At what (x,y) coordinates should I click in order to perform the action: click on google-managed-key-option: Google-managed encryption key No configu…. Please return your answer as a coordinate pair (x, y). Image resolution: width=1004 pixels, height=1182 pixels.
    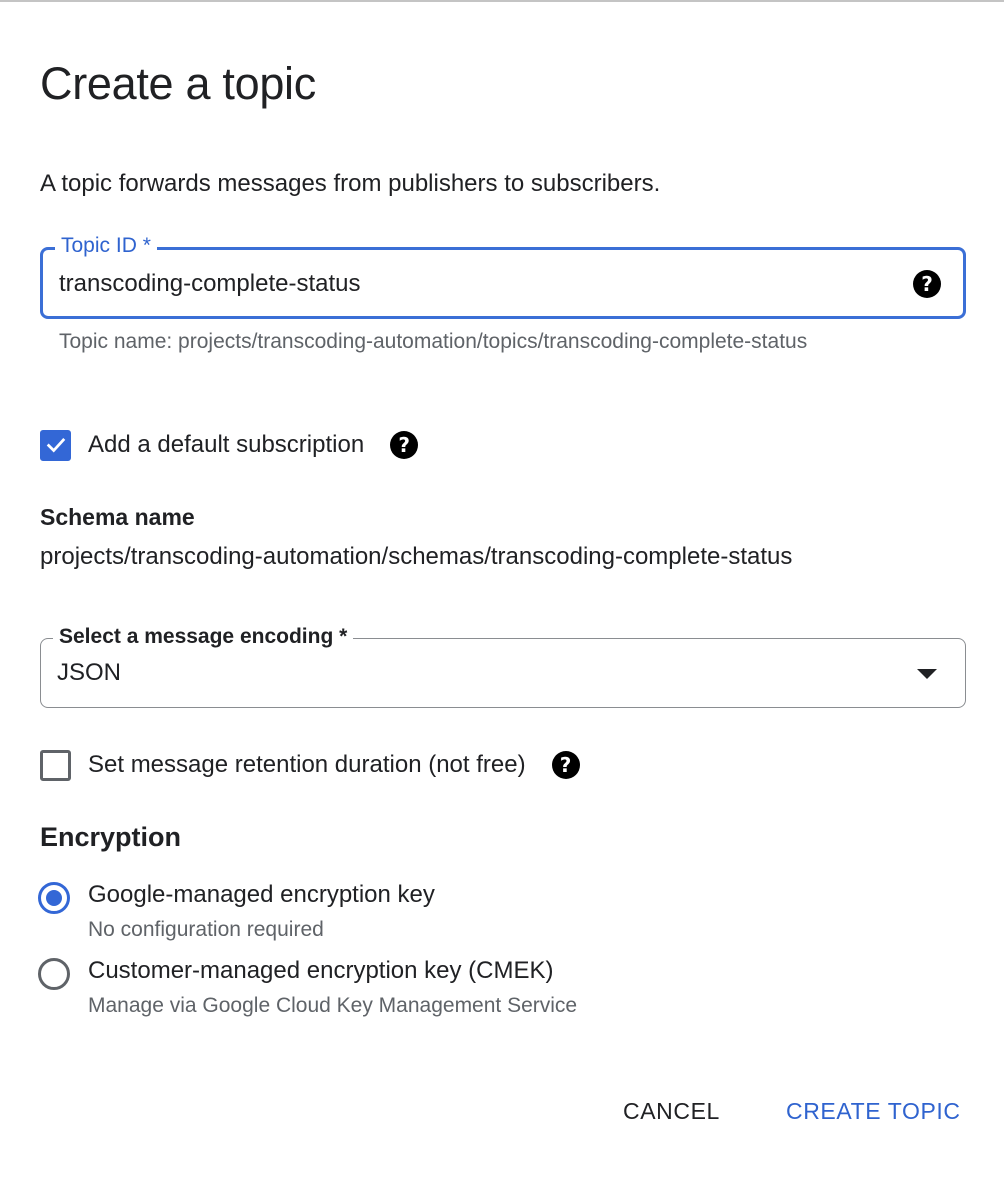
    Looking at the image, I should click on (236, 912).